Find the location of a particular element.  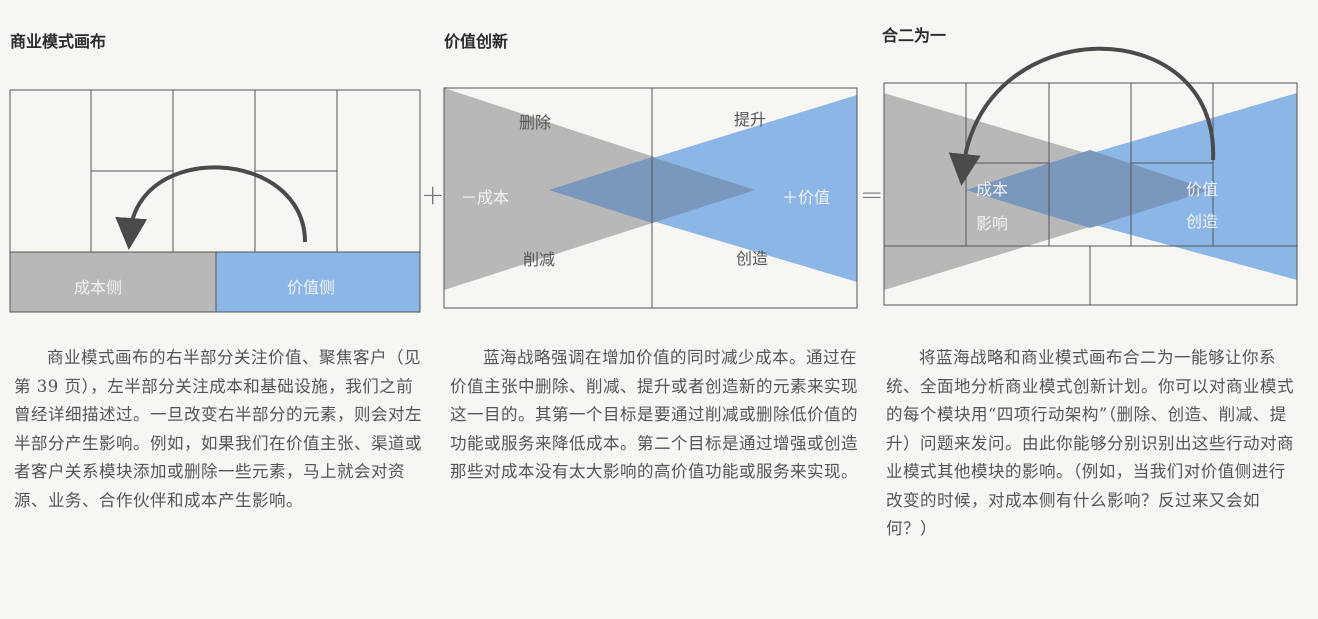

curved-arrow-icon is located at coordinates (211, 207).